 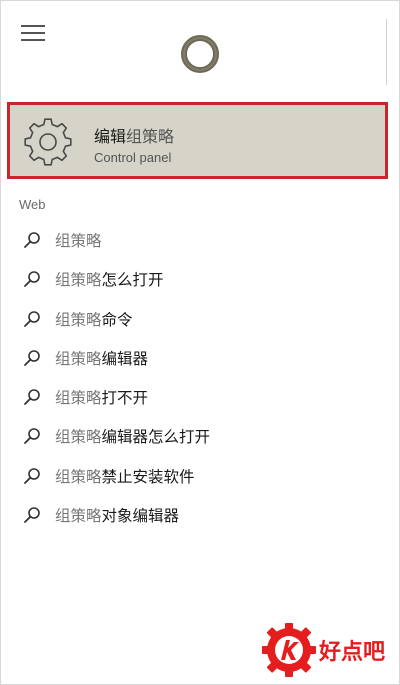 I want to click on best-match-title: 编辑组策略, so click(x=134, y=135).